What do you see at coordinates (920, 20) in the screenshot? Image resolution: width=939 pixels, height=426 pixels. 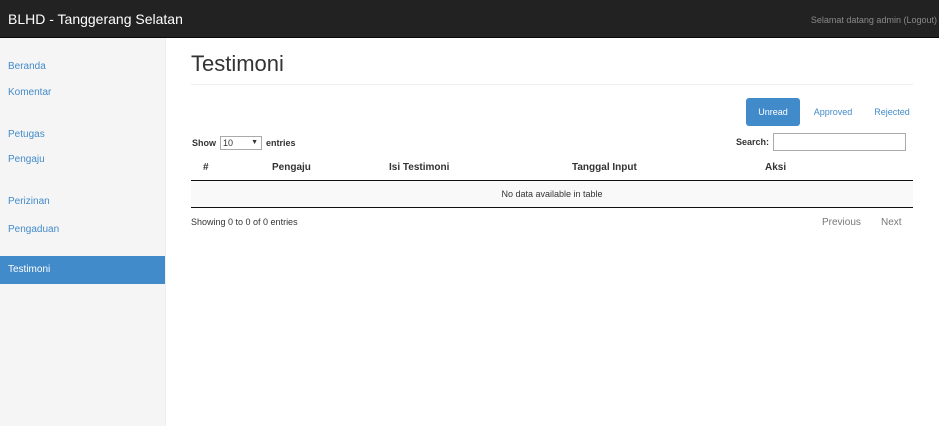 I see `logout-link: (Logout)` at bounding box center [920, 20].